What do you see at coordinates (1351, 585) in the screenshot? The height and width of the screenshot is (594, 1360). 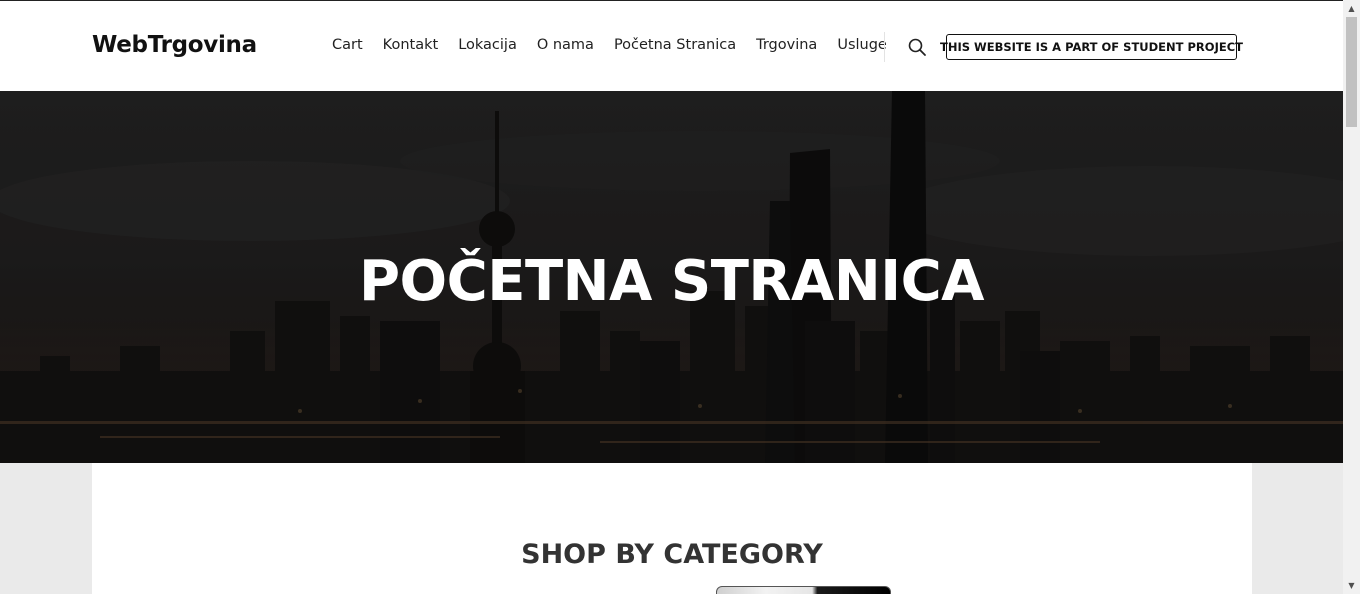 I see `scroll-down-icon: ▼` at bounding box center [1351, 585].